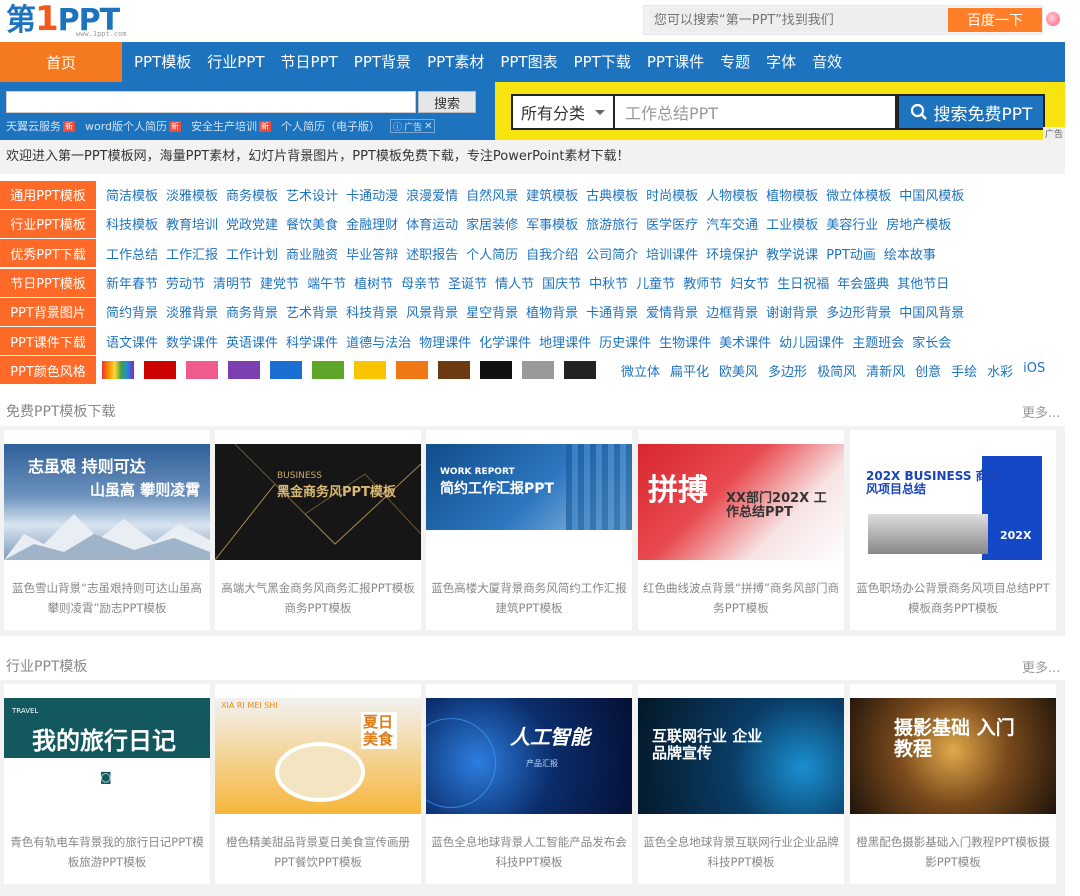 The width and height of the screenshot is (1080, 896). Describe the element at coordinates (923, 282) in the screenshot. I see `category-link: 其他节日` at that location.